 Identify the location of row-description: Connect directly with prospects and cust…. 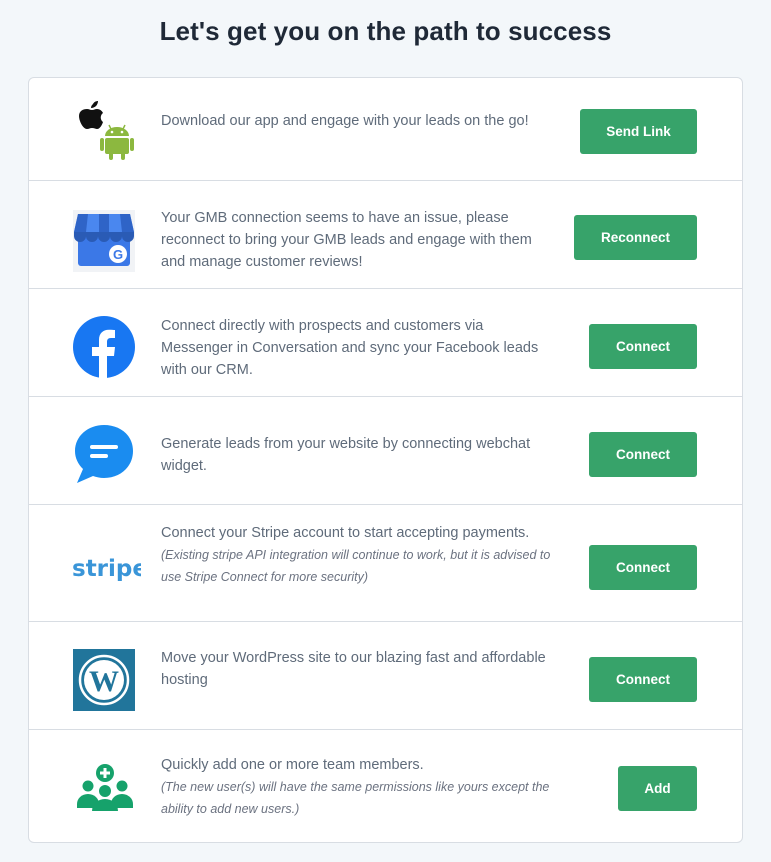
(350, 348).